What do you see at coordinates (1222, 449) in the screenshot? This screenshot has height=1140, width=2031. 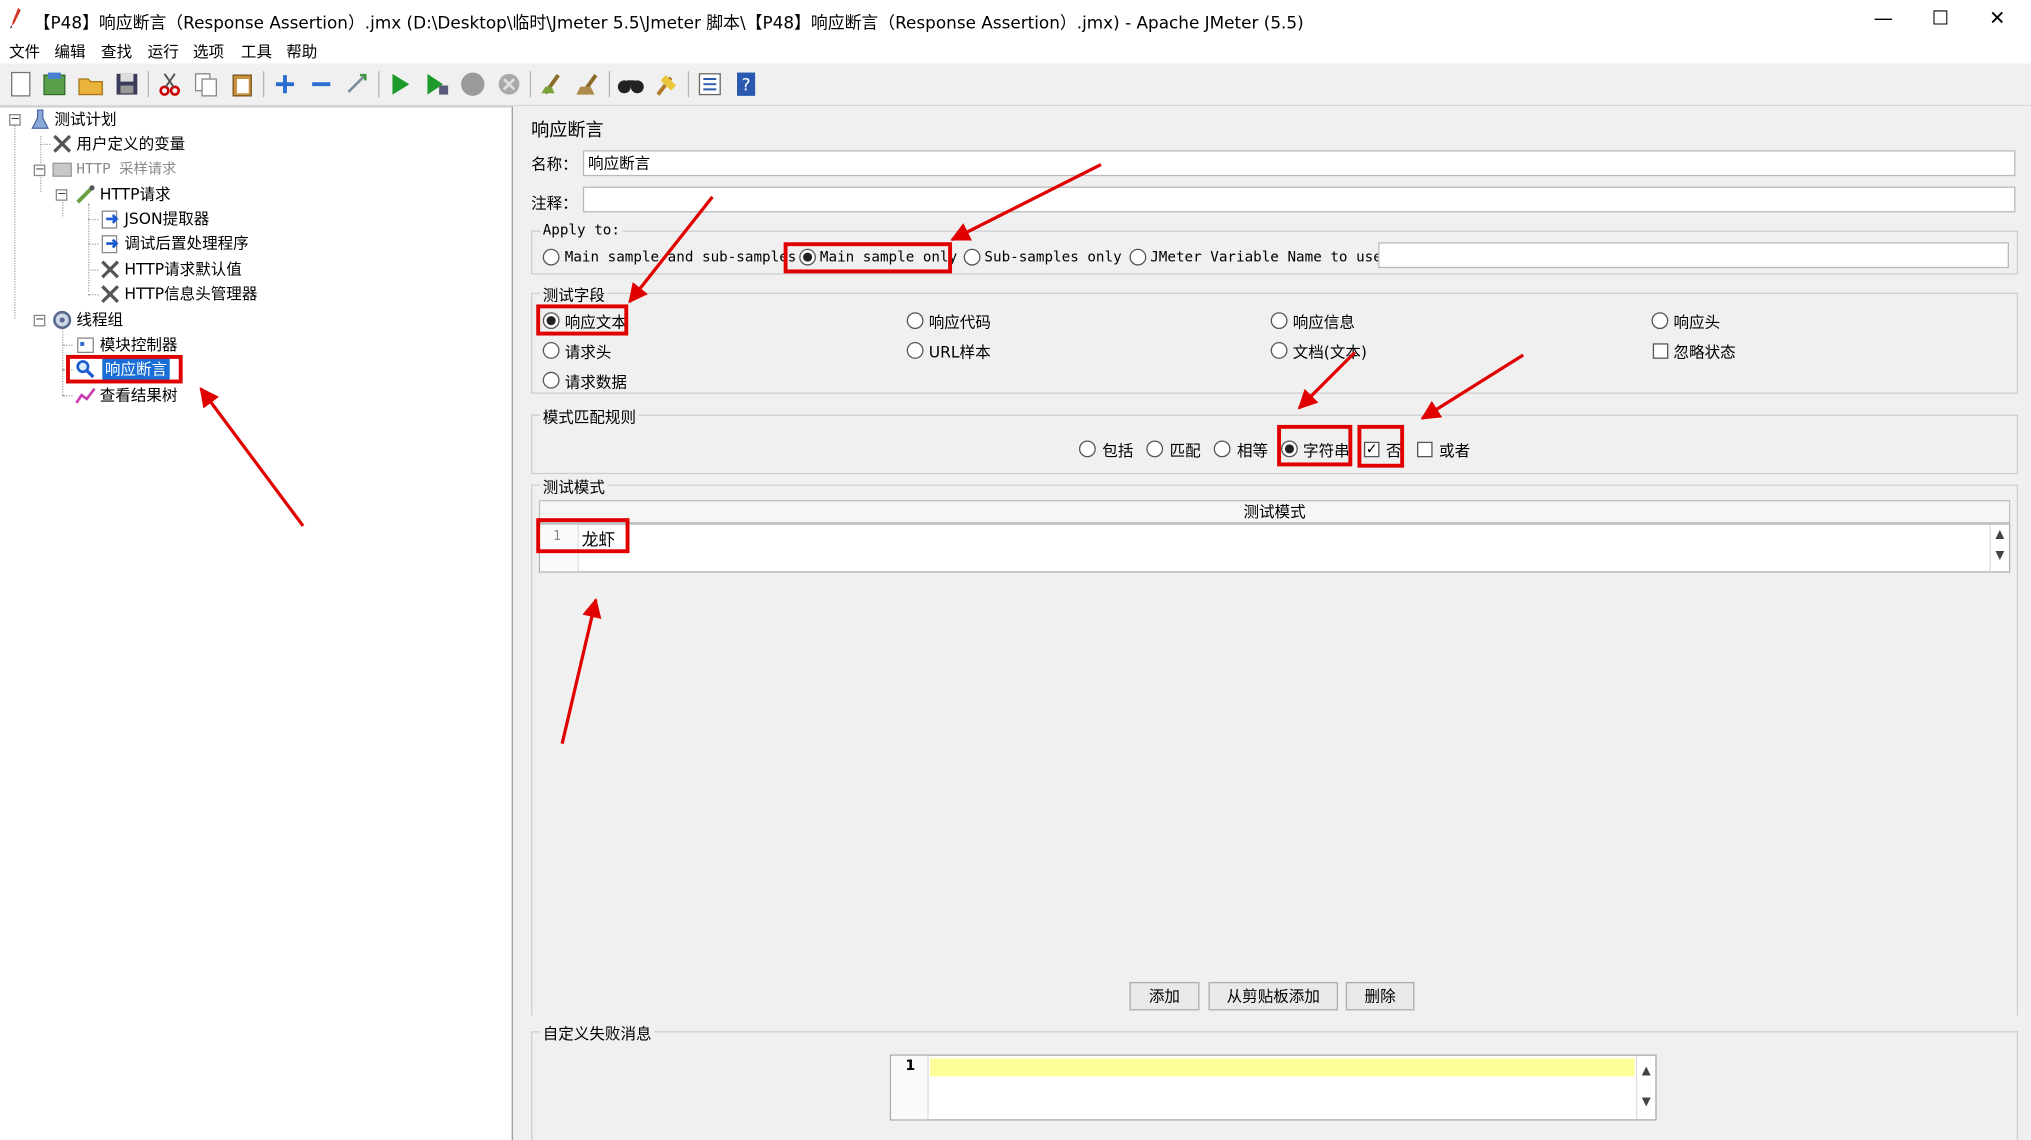 I see `match-equals-radio` at bounding box center [1222, 449].